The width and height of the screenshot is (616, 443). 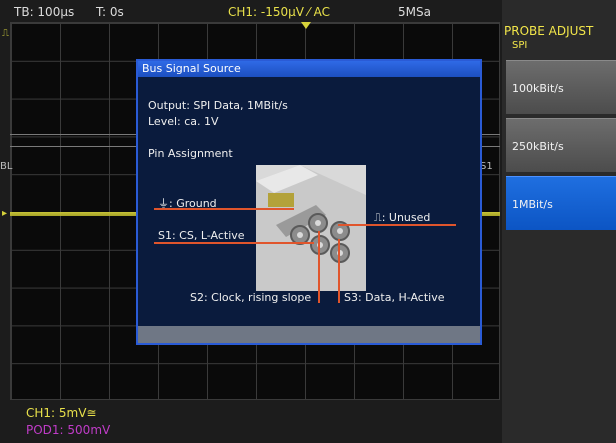 I want to click on trigger-level-icon: ⎍, so click(x=5, y=33).